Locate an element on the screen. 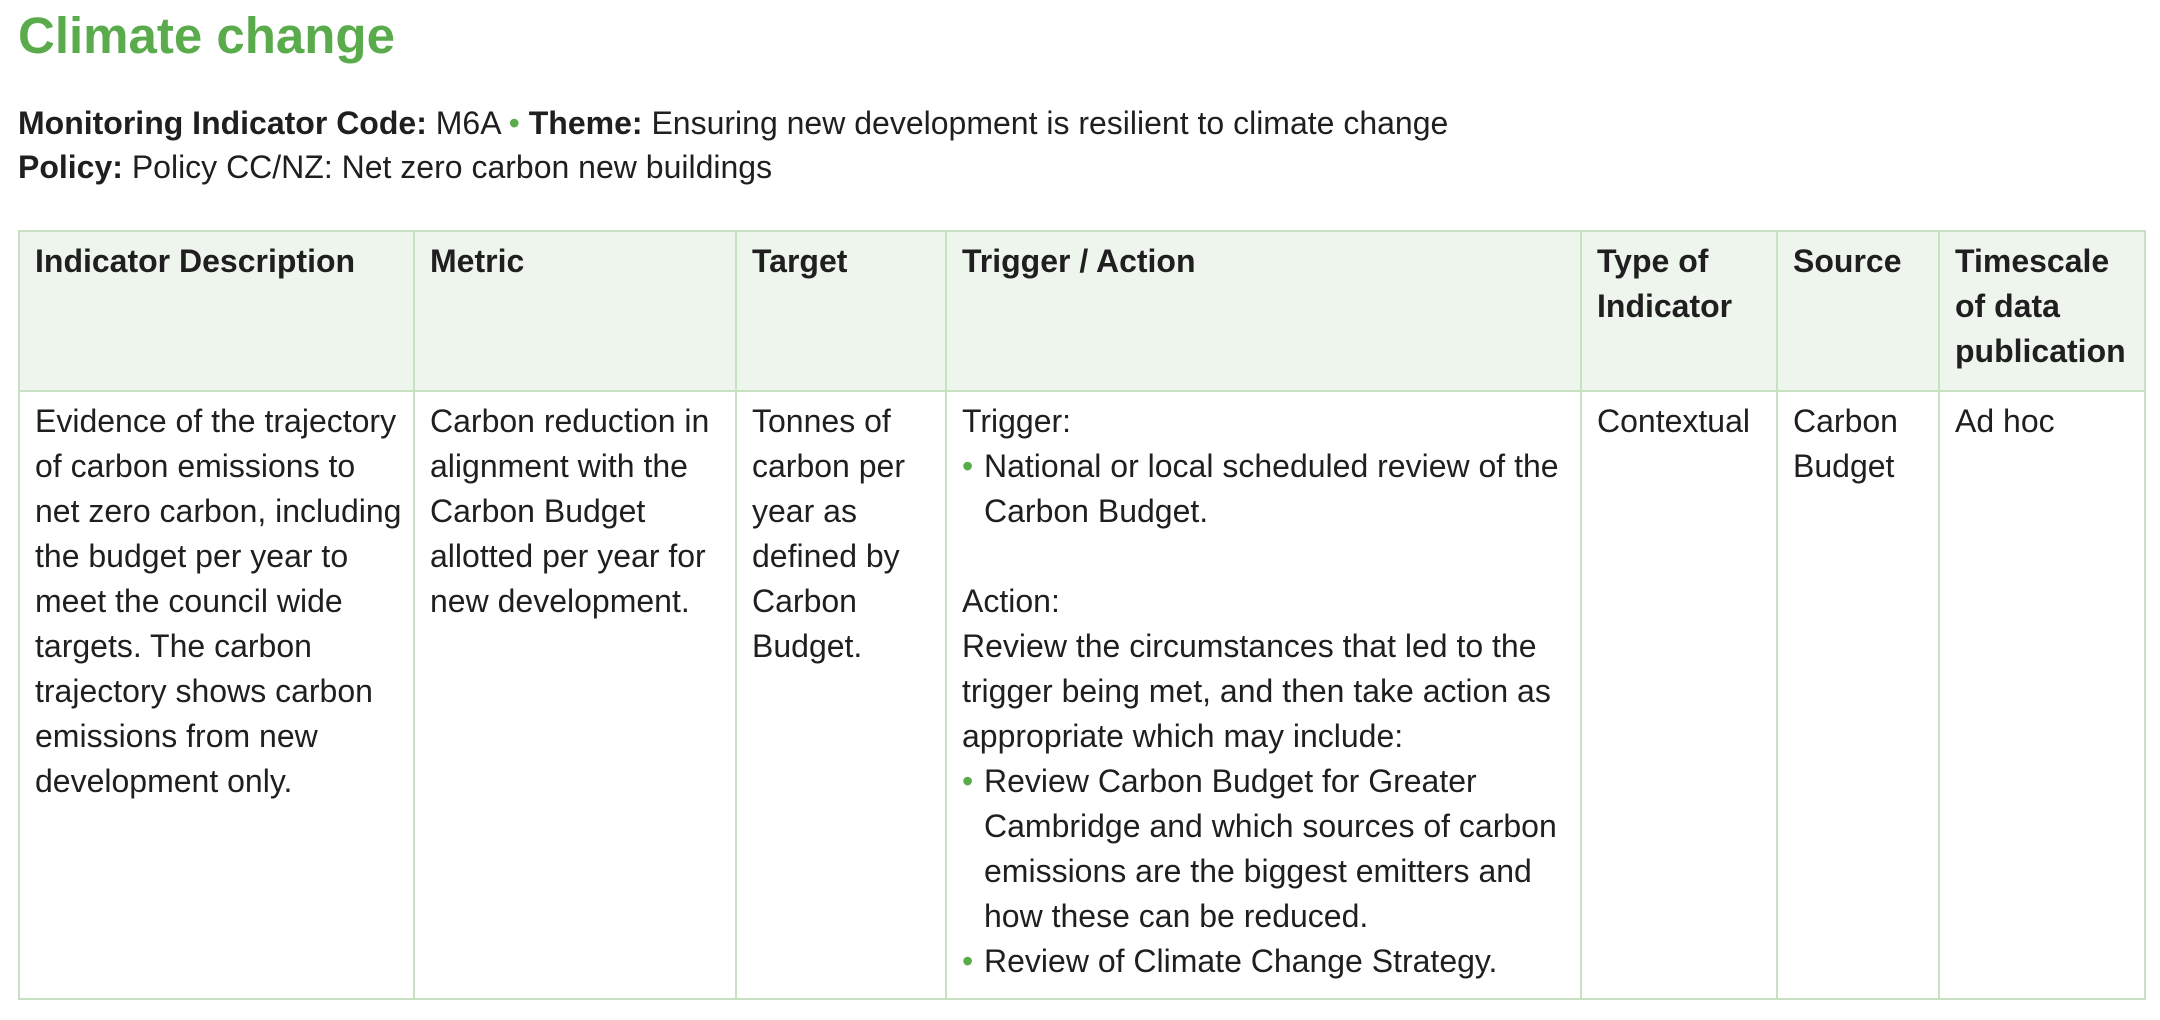  code-value: M6A is located at coordinates (467, 123).